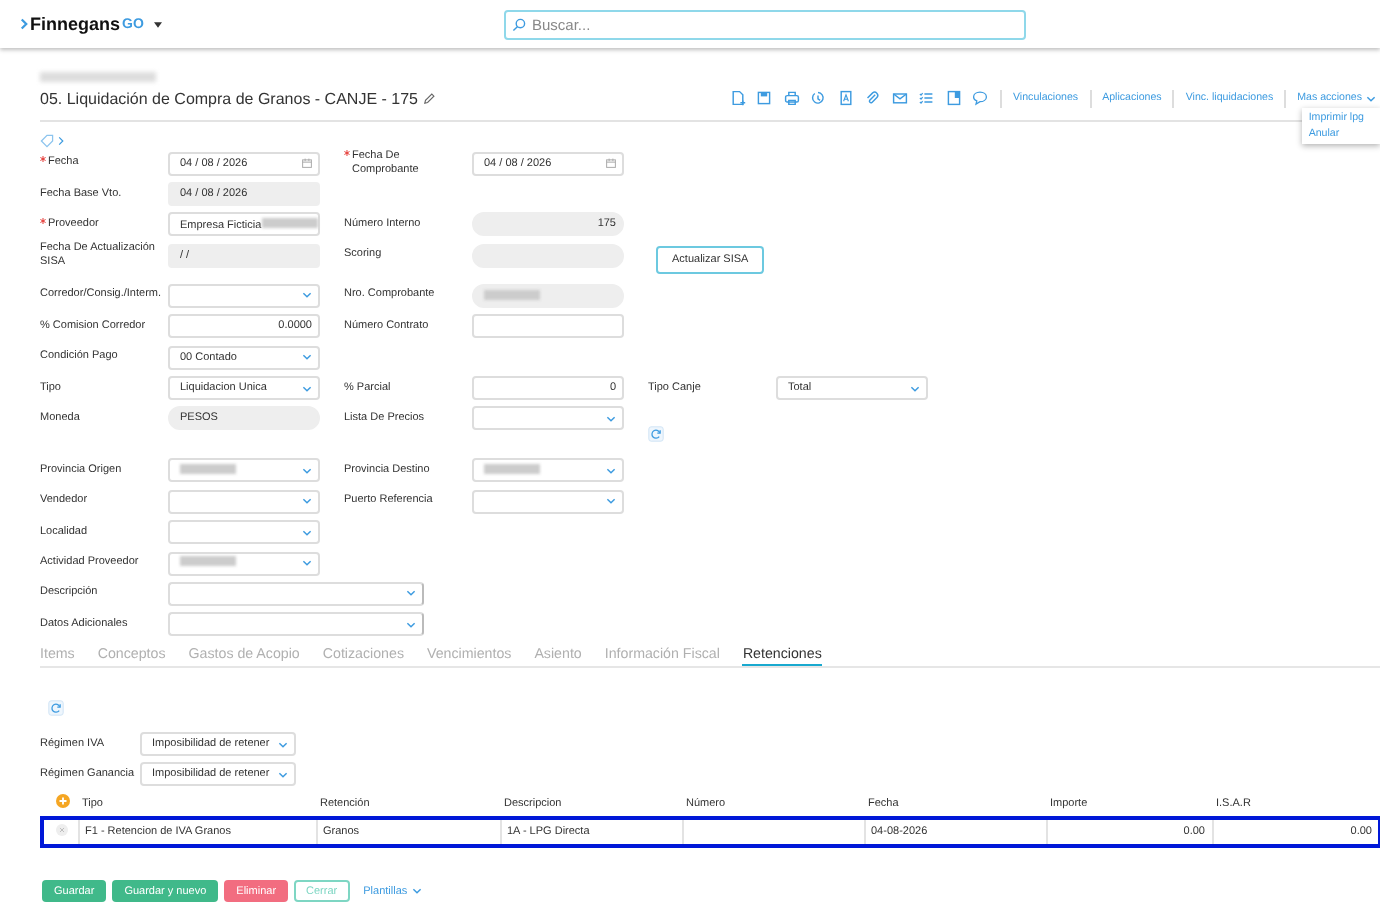  What do you see at coordinates (157, 24) in the screenshot?
I see `caret-icon` at bounding box center [157, 24].